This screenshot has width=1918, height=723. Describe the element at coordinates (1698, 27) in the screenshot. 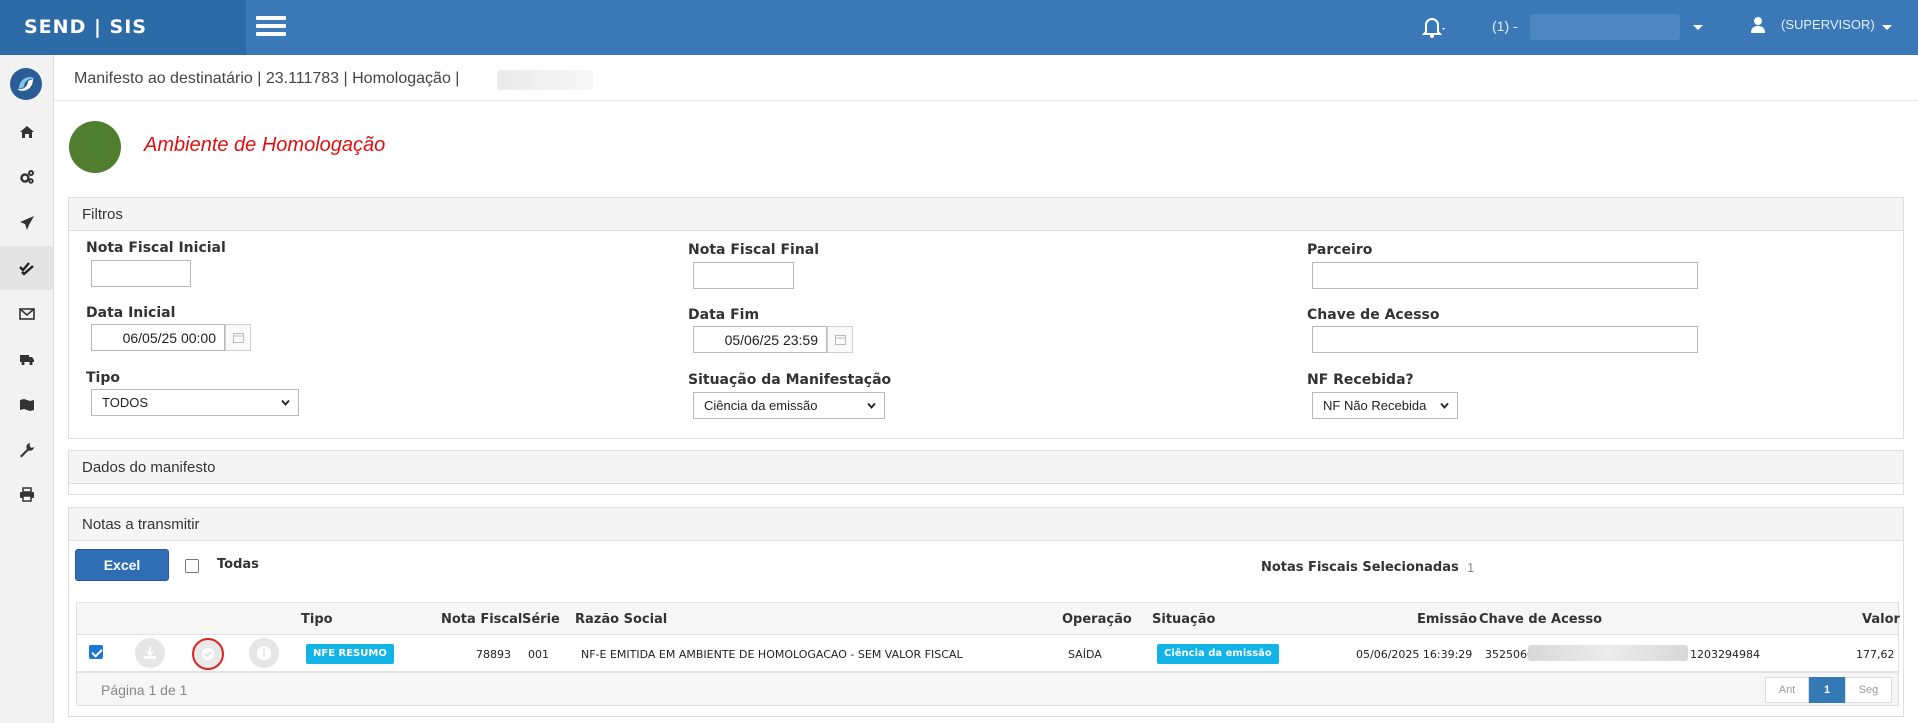

I see `company-dropdown-caret-icon` at that location.